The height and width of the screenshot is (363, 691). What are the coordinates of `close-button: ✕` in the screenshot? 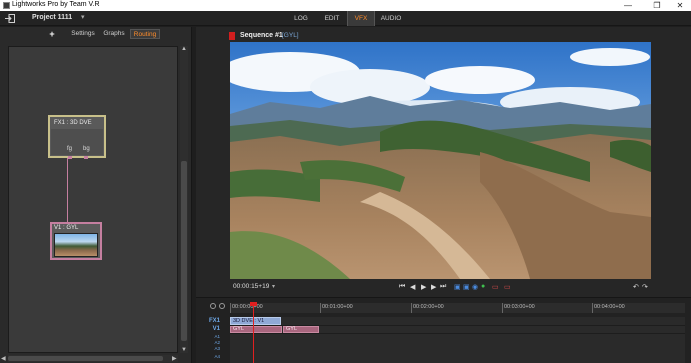 It's located at (680, 5).